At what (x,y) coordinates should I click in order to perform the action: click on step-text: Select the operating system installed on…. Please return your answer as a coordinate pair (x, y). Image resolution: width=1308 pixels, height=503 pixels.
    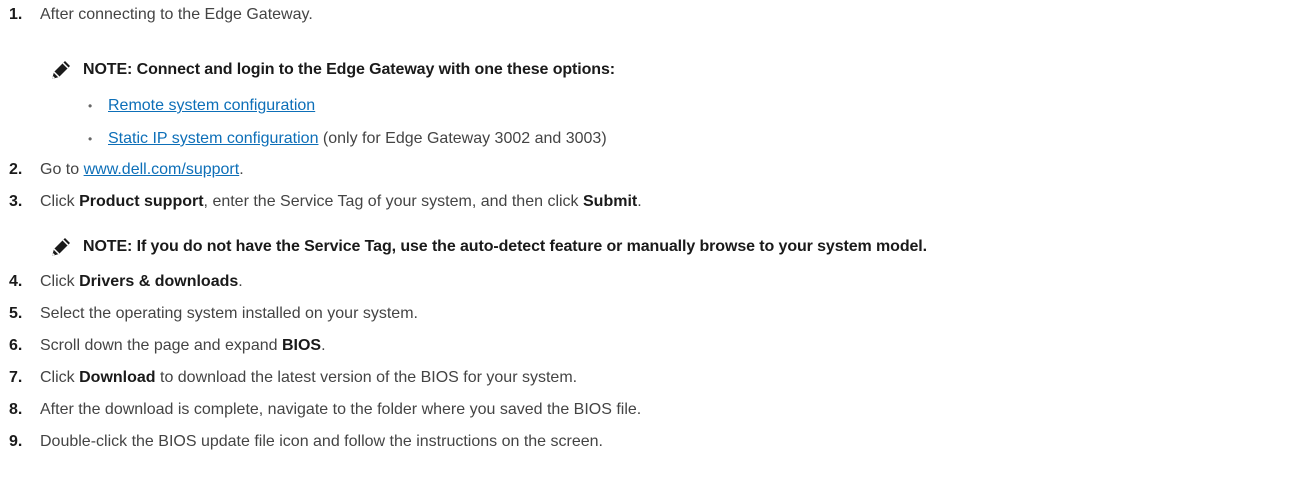
    Looking at the image, I should click on (229, 313).